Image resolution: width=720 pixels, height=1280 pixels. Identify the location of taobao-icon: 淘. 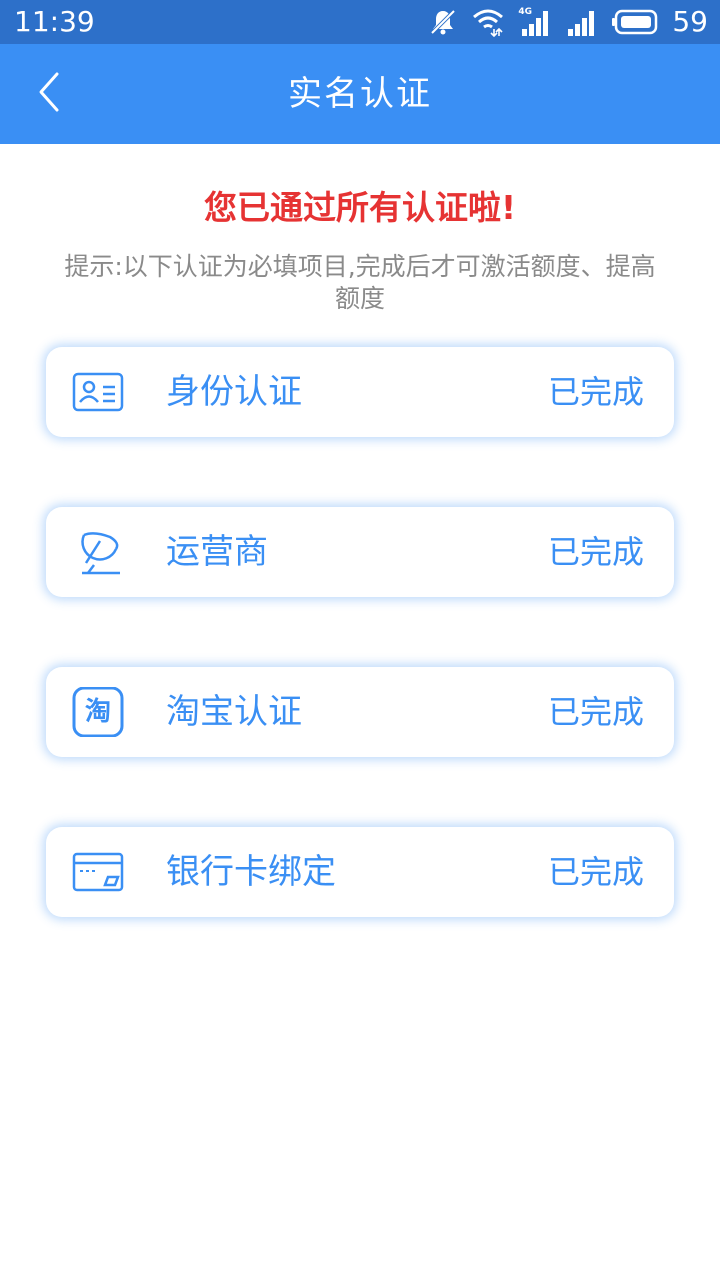
(98, 712).